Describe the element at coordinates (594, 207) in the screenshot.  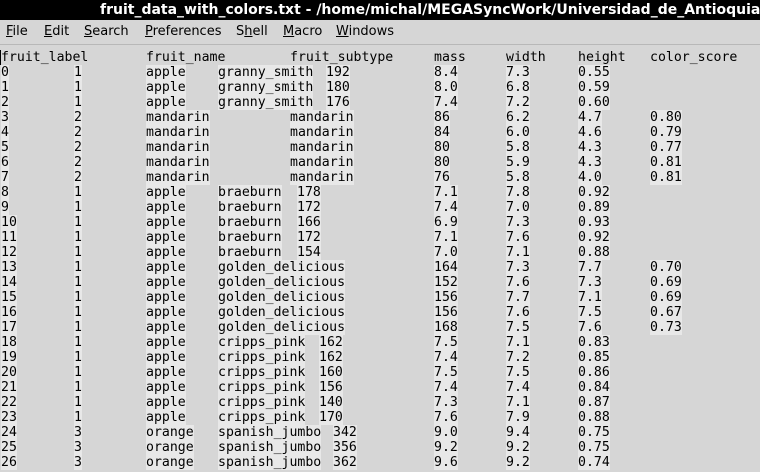
I see `cell-color-score: 0.89` at that location.